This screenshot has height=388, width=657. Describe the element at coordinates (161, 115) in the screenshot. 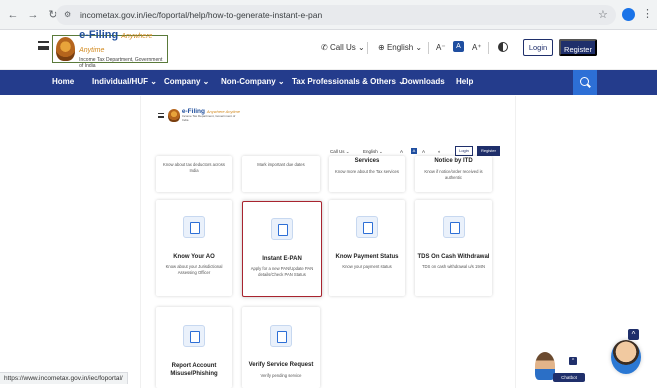

I see `embedded-hamburger-icon` at that location.